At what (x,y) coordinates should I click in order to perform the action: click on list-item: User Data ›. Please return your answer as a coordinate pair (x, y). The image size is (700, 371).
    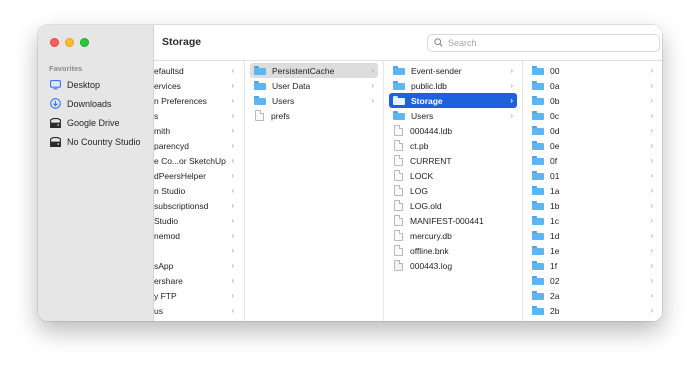
    Looking at the image, I should click on (314, 85).